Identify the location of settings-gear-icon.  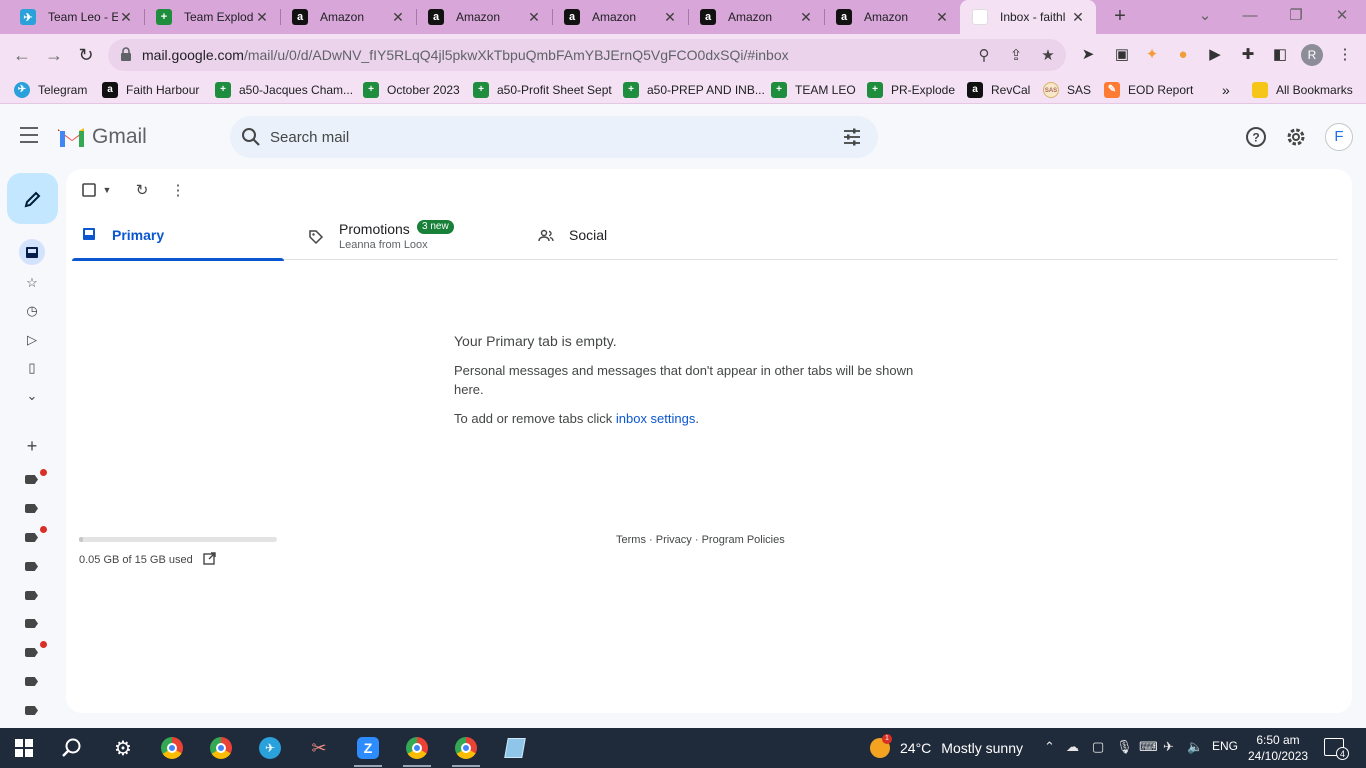
(1296, 137).